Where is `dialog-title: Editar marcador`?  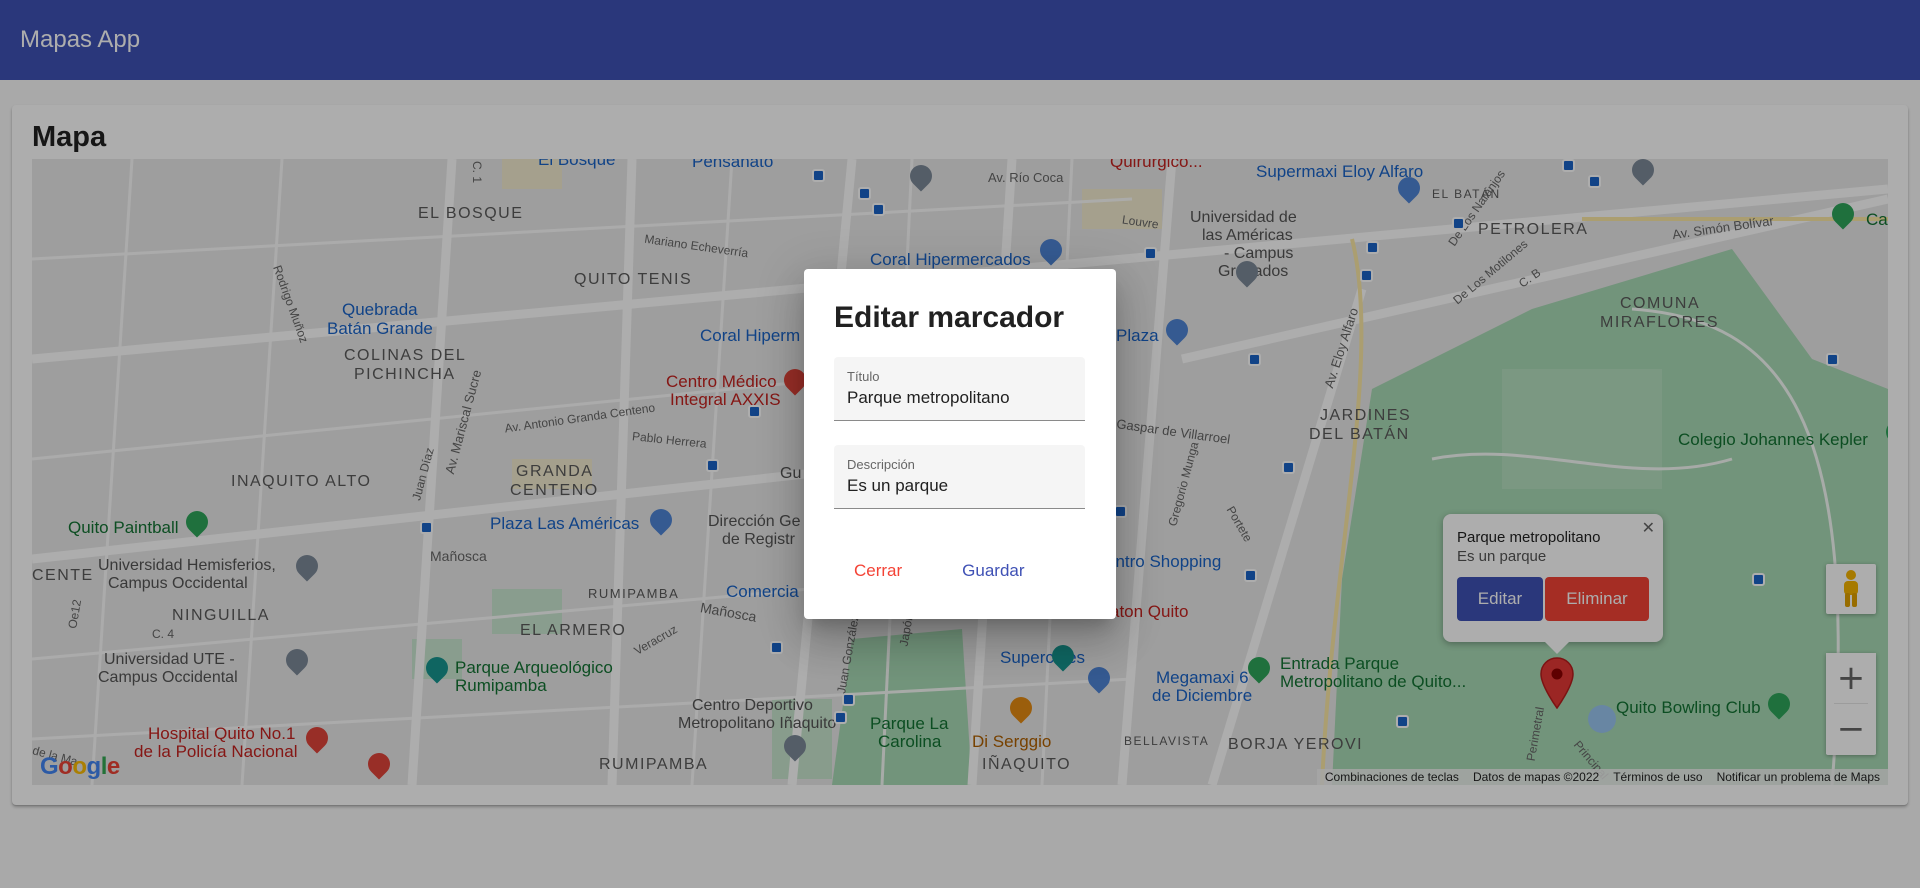 dialog-title: Editar marcador is located at coordinates (949, 317).